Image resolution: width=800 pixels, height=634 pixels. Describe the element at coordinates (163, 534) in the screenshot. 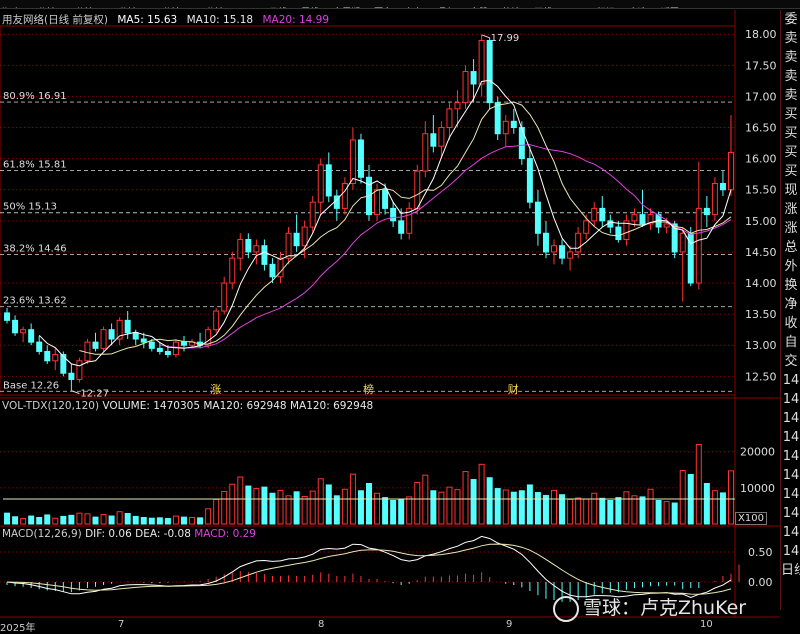

I see `macd-dea: DEA: -0.08` at that location.